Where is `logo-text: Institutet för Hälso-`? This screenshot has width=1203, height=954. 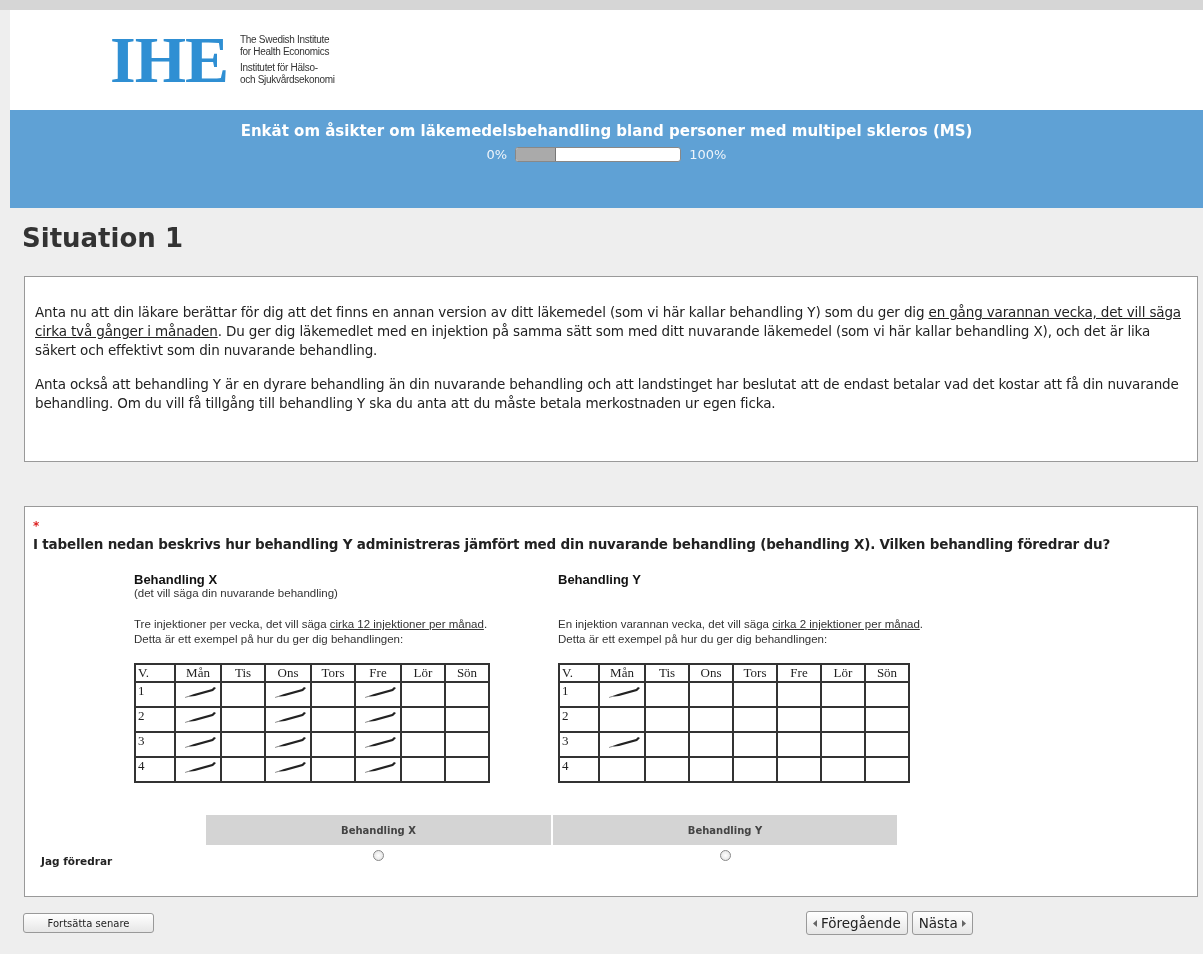 logo-text: Institutet för Hälso- is located at coordinates (279, 68).